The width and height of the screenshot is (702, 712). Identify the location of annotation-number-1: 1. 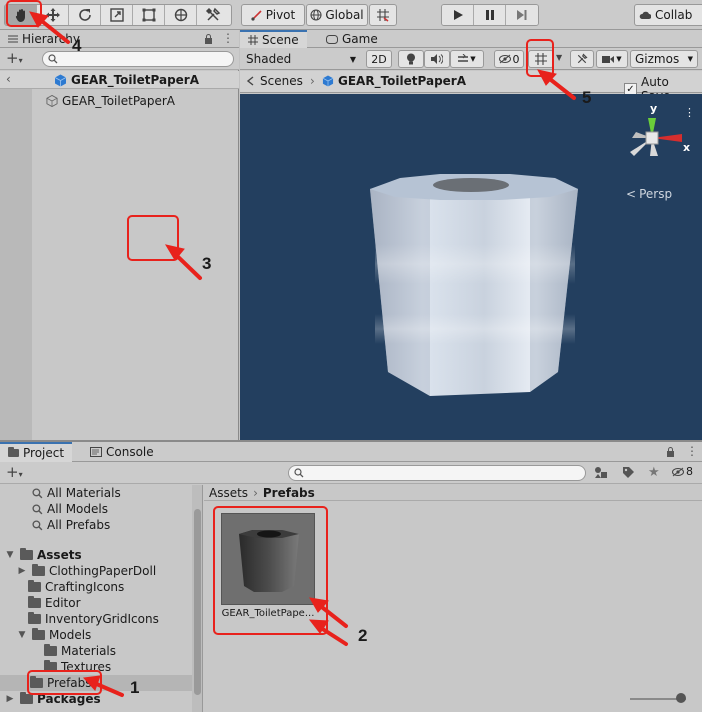
(135, 687).